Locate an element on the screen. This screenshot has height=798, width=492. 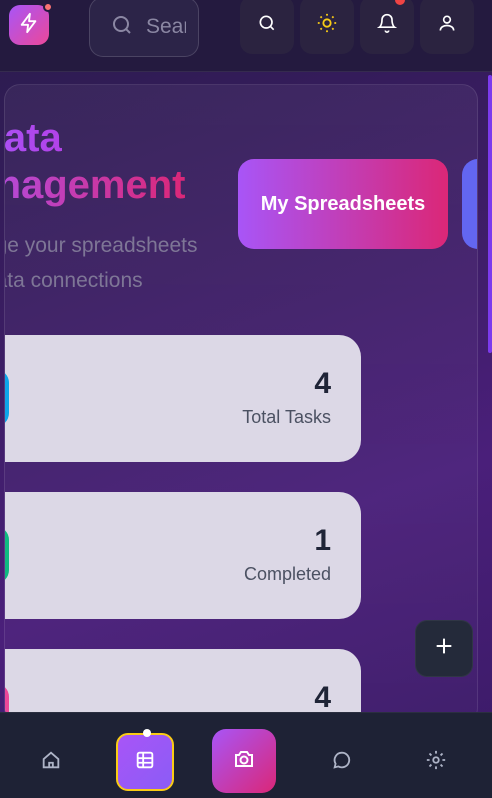
secondary-action-button is located at coordinates (469, 204).